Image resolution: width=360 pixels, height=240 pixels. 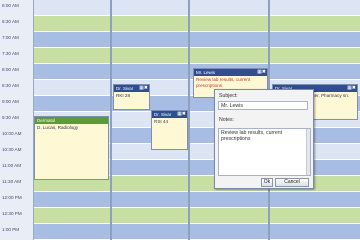 What do you see at coordinates (10, 101) in the screenshot?
I see `time-label: 9:00 AM` at bounding box center [10, 101].